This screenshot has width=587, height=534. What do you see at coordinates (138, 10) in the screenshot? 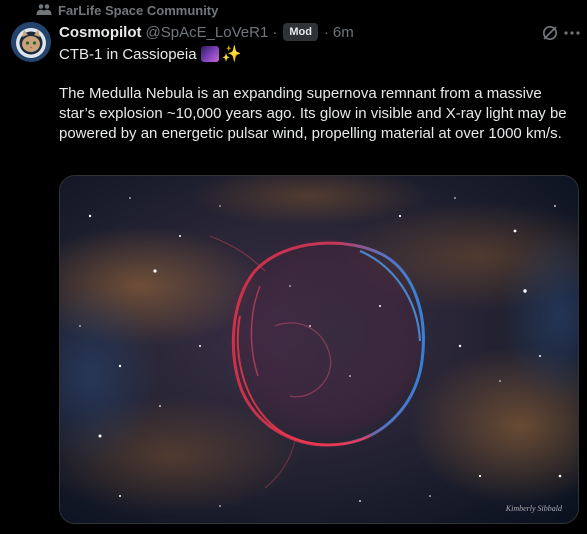
I see `community-name: FarLife Space Community` at bounding box center [138, 10].